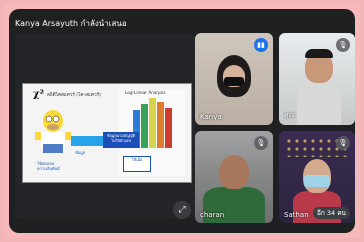 The image size is (364, 242). Describe the element at coordinates (290, 115) in the screenshot. I see `participant-name: คุณ` at that location.